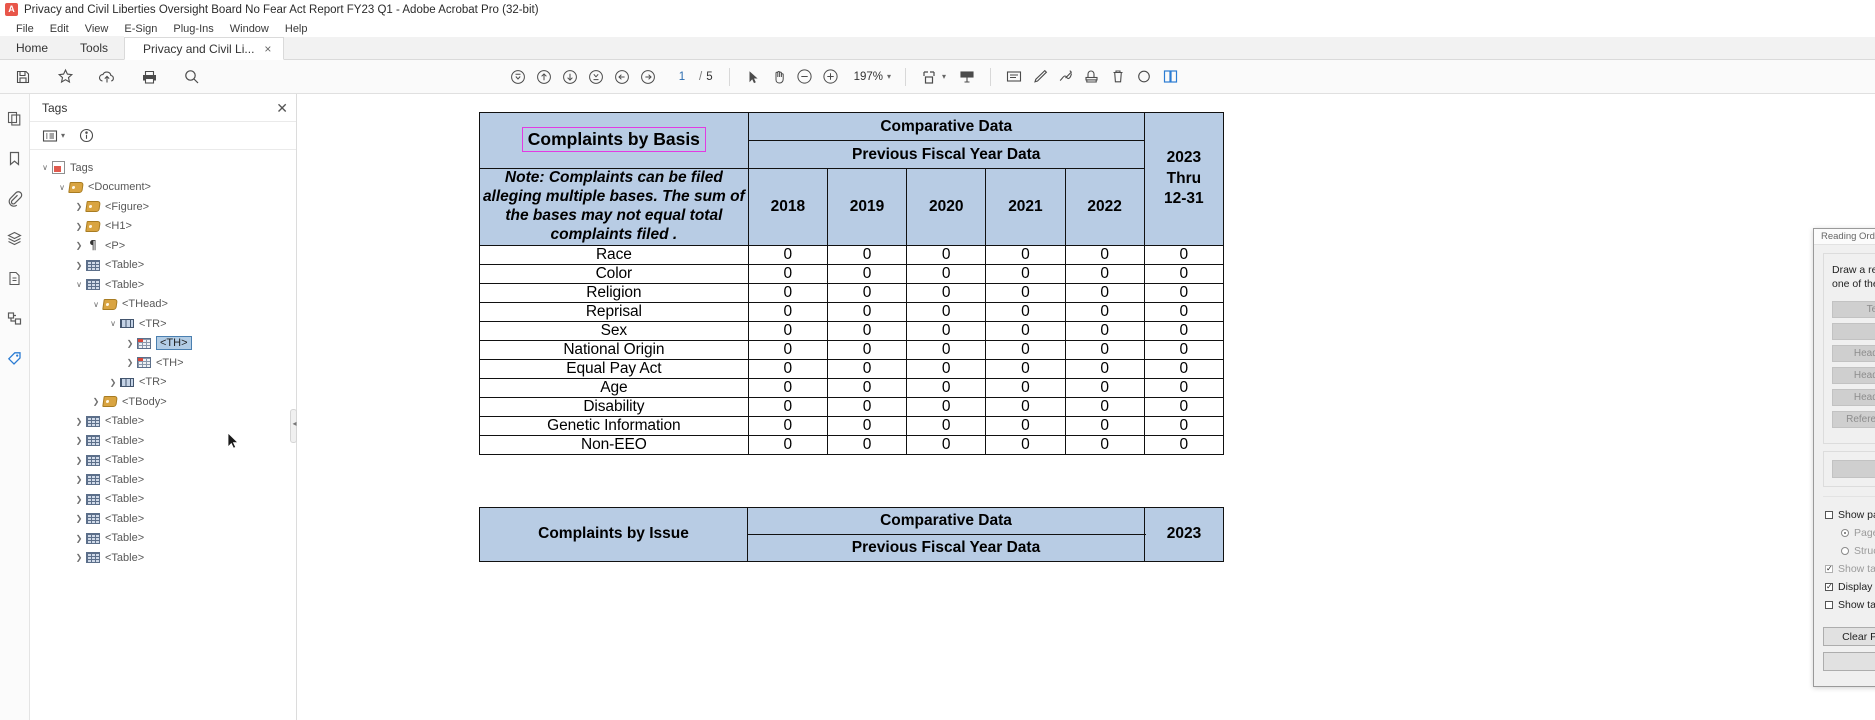 This screenshot has height=720, width=1875. What do you see at coordinates (518, 77) in the screenshot?
I see `first-page-icon` at bounding box center [518, 77].